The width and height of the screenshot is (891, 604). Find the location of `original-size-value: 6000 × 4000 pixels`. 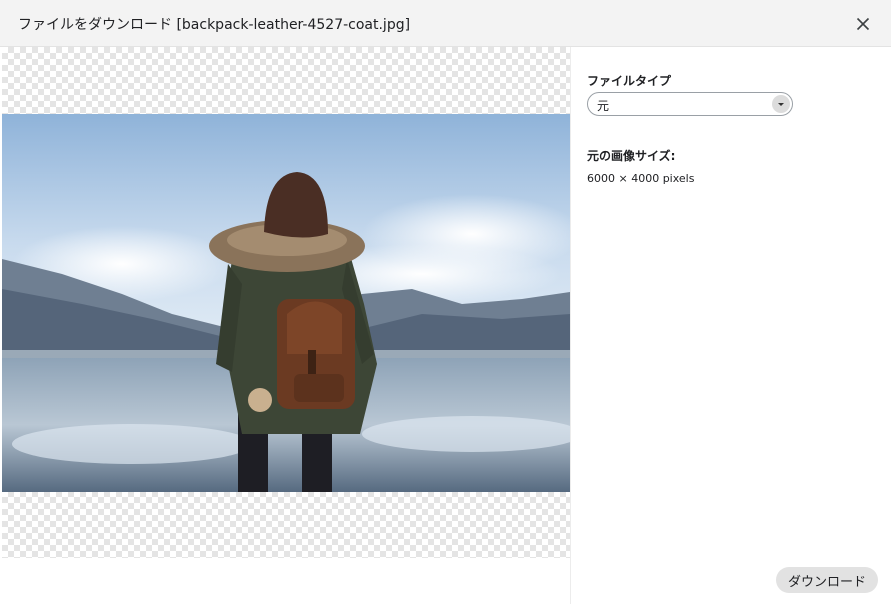

original-size-value: 6000 × 4000 pixels is located at coordinates (641, 178).